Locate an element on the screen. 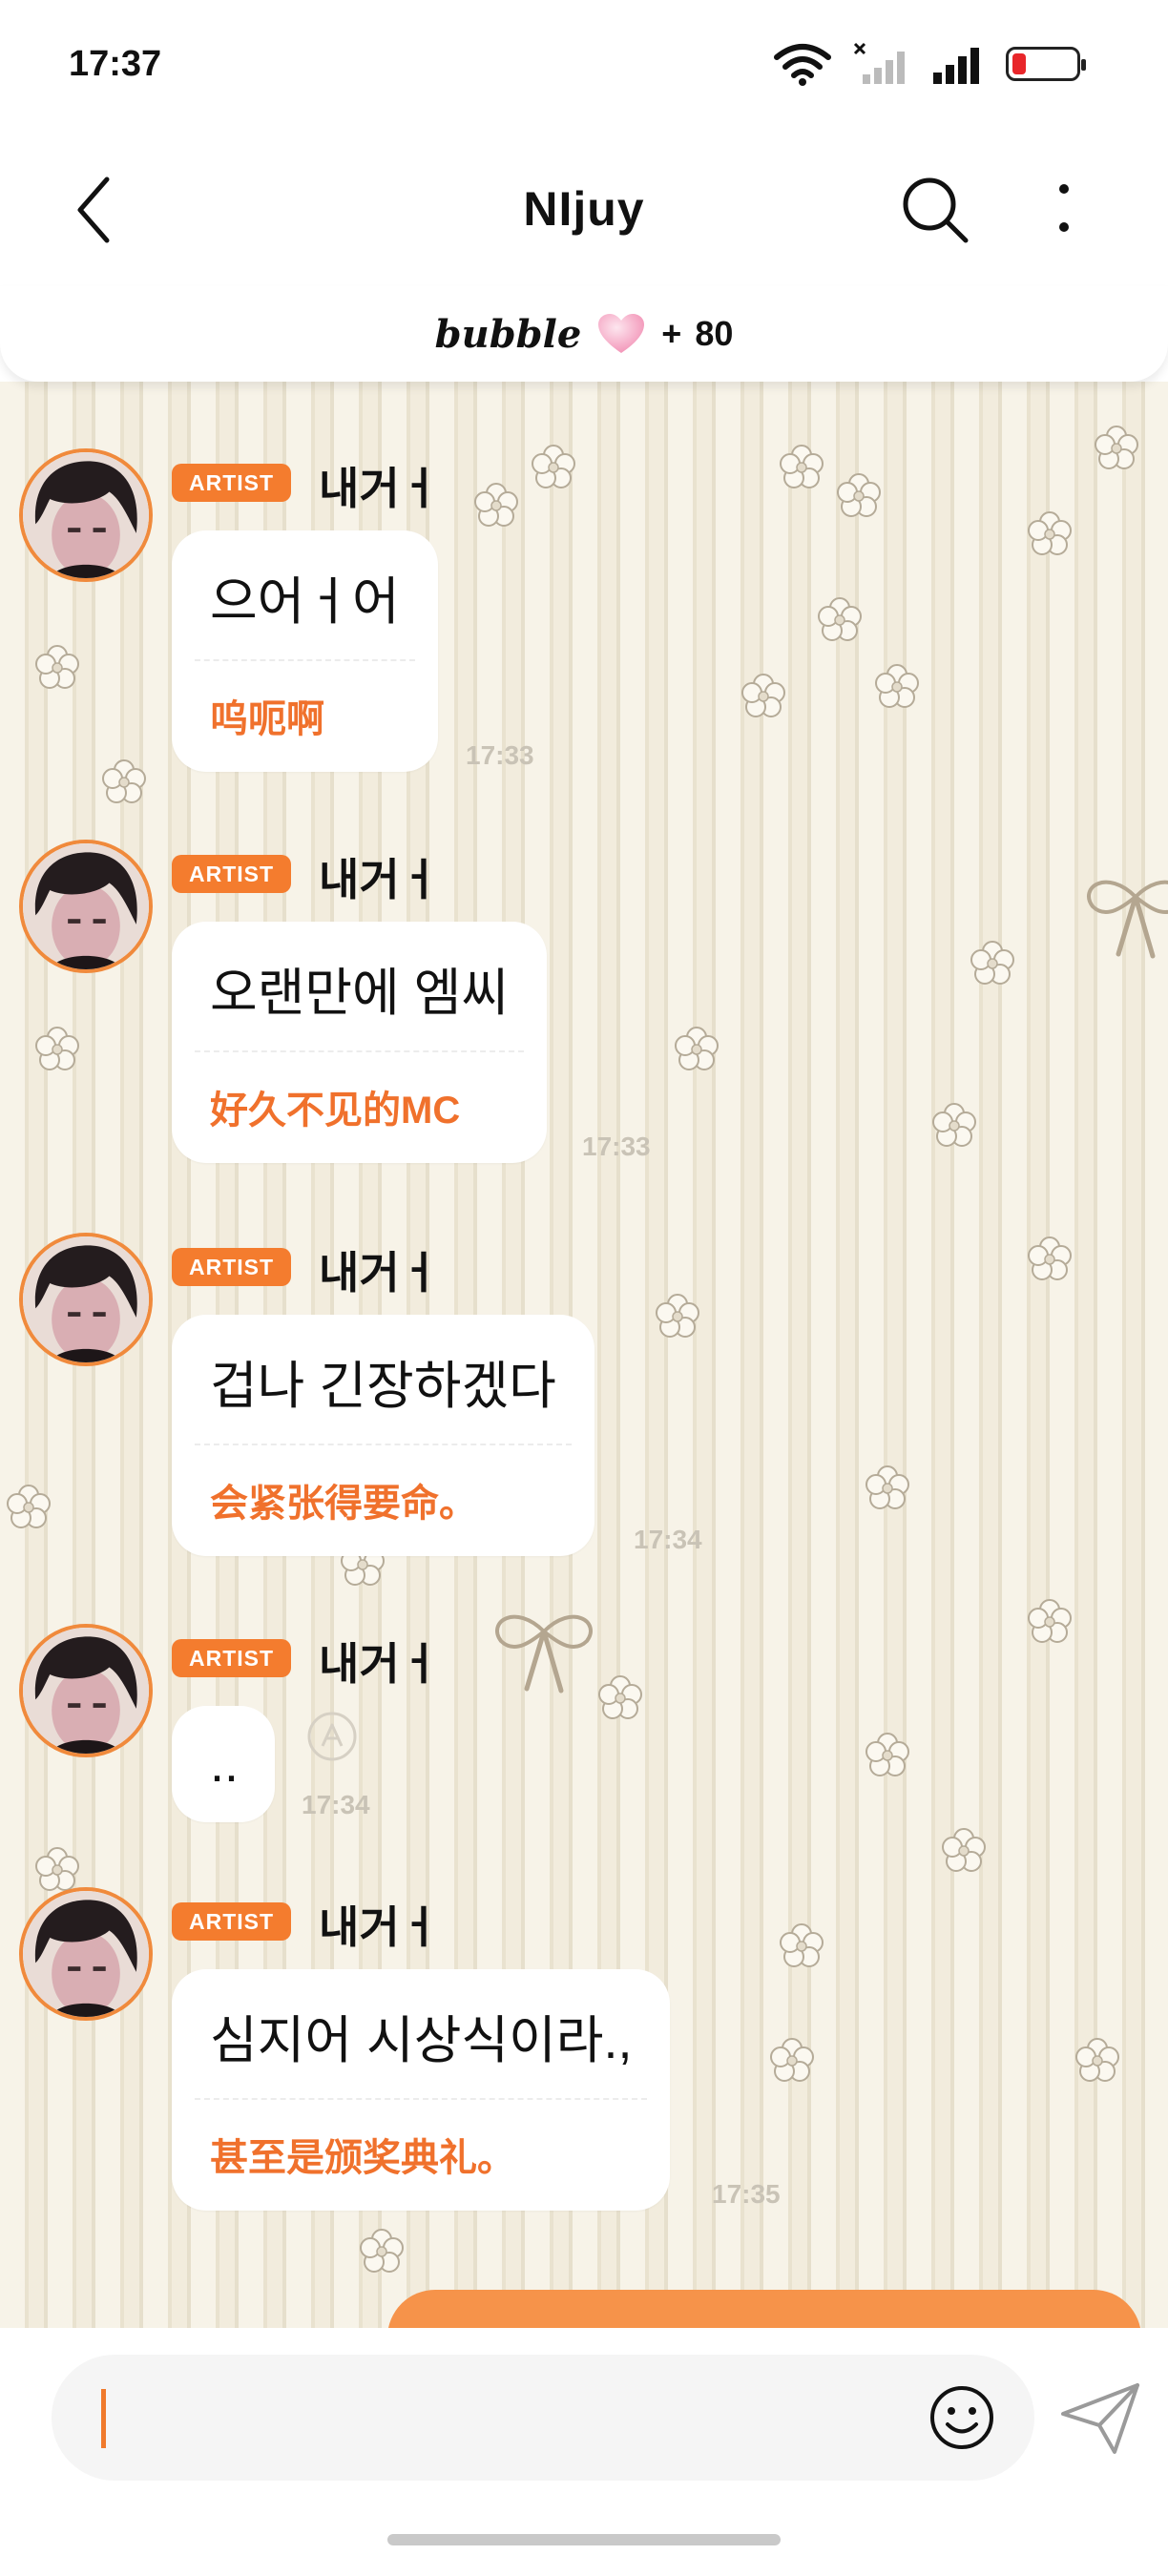 Image resolution: width=1168 pixels, height=2576 pixels. wifi-icon is located at coordinates (802, 65).